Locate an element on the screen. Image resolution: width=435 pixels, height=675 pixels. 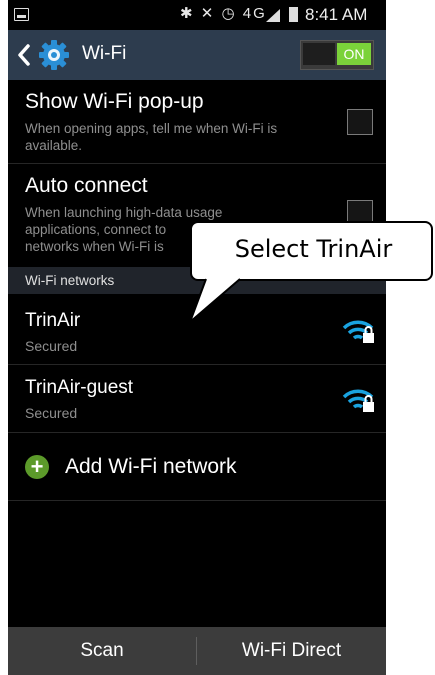
signal-icon is located at coordinates (273, 15).